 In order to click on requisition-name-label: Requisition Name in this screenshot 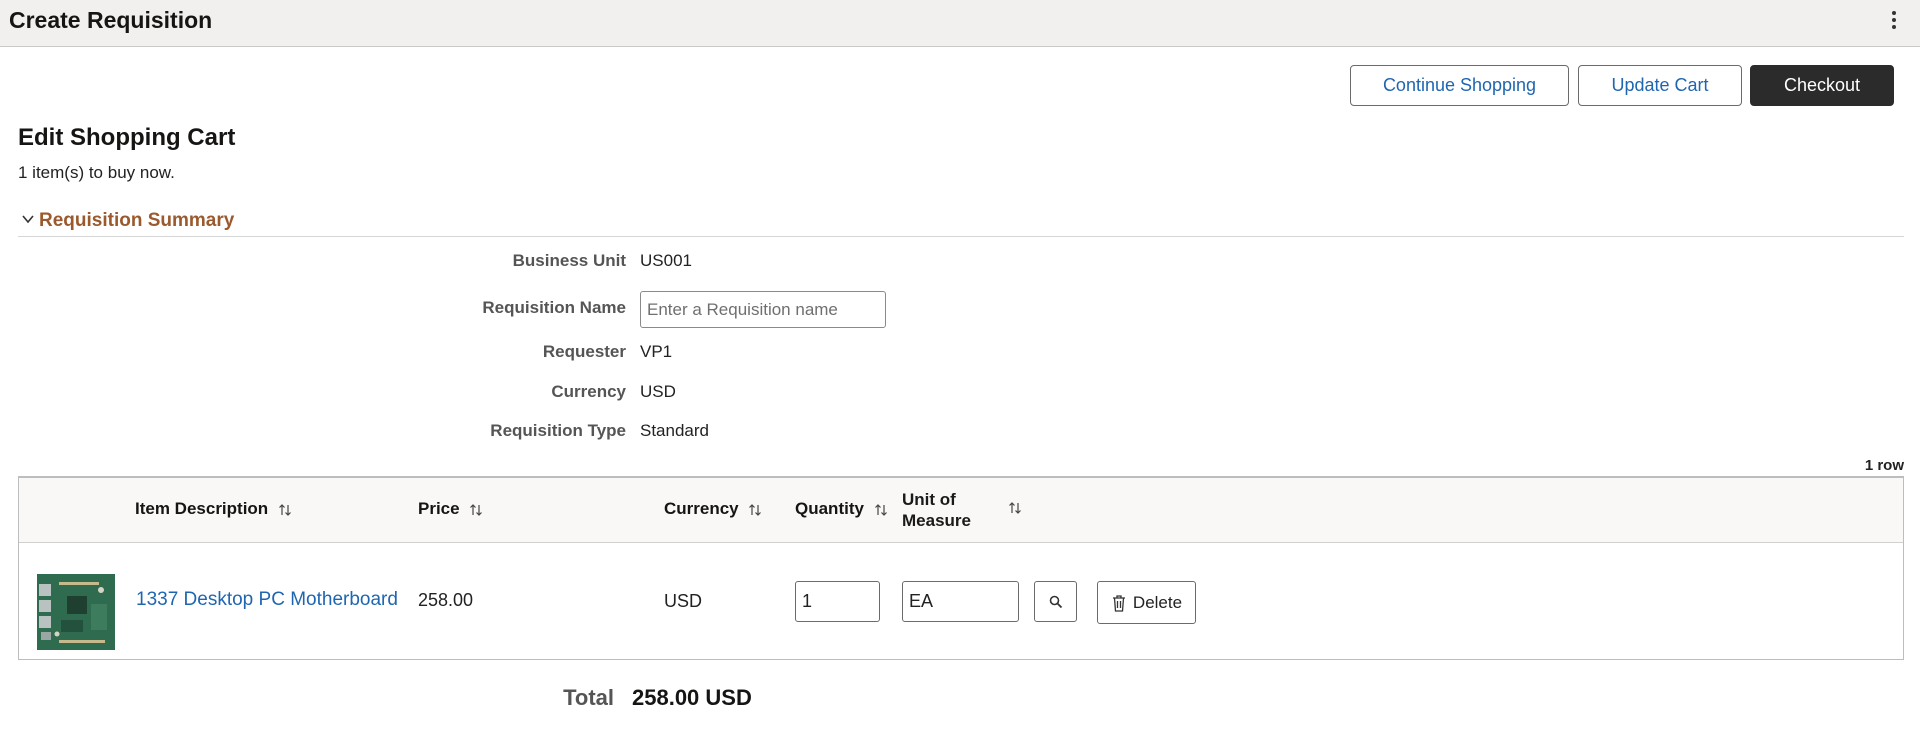, I will do `click(554, 307)`.